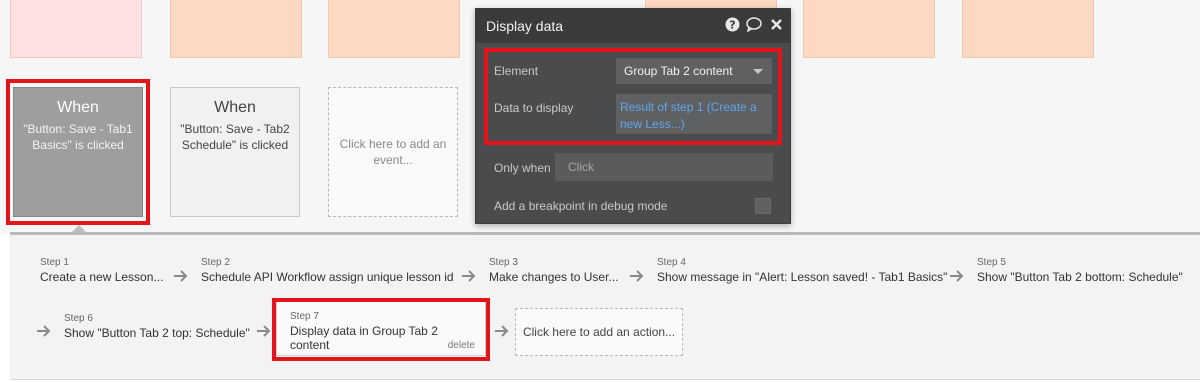 This screenshot has width=1200, height=382. What do you see at coordinates (652, 124) in the screenshot?
I see `expression-line: new Less...)` at bounding box center [652, 124].